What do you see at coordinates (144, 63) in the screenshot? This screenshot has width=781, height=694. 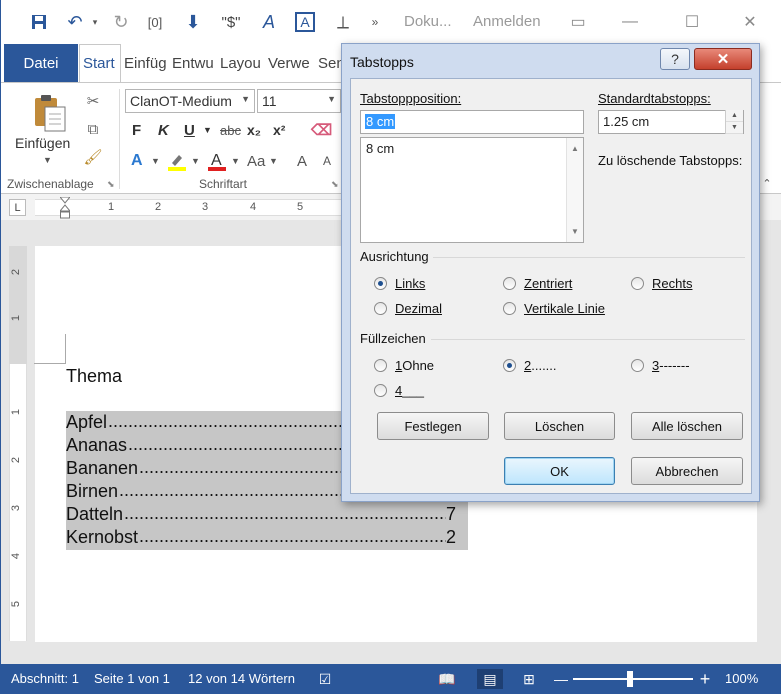 I see `tab-insert: Einfüg` at bounding box center [144, 63].